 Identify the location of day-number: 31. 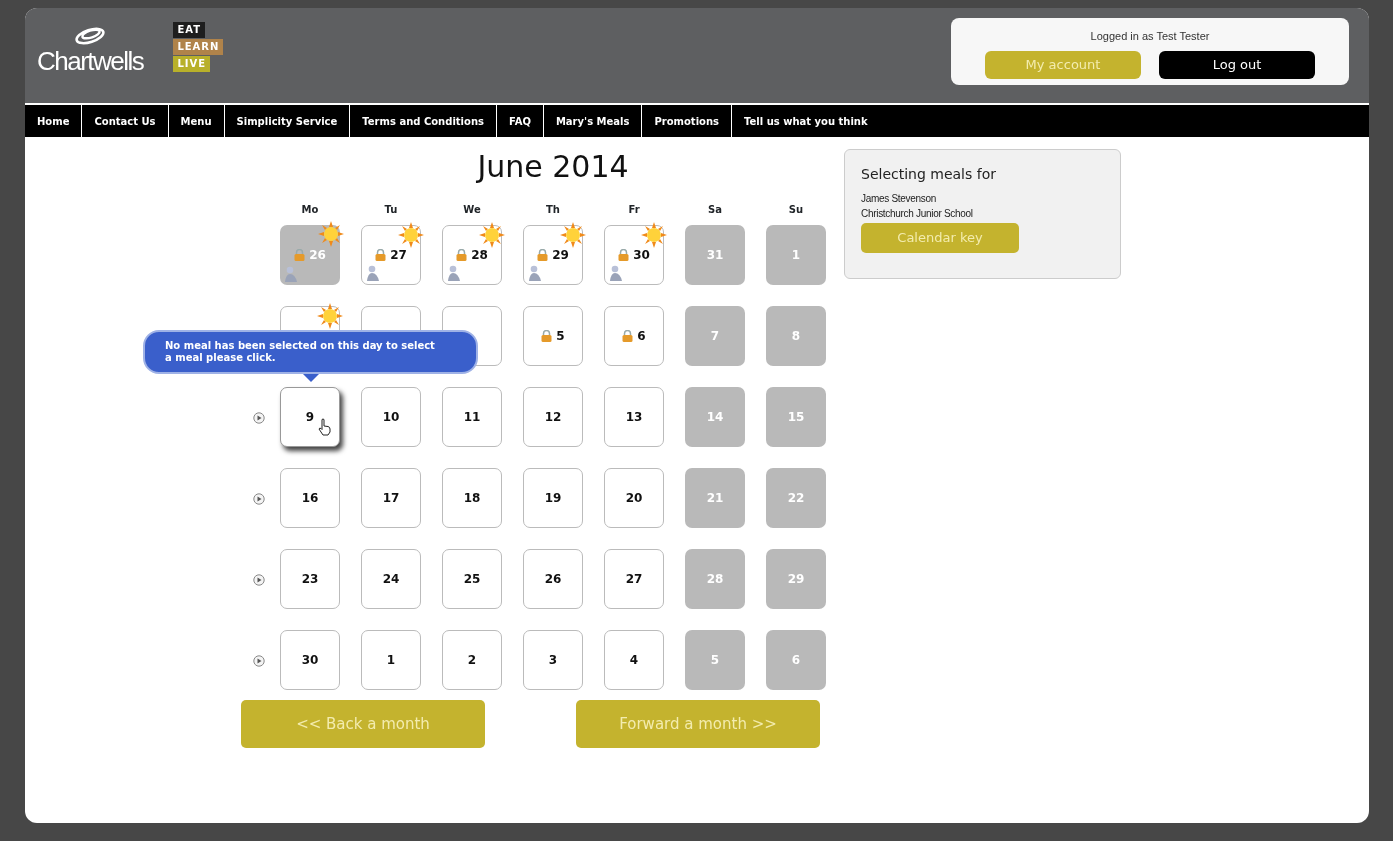
(715, 255).